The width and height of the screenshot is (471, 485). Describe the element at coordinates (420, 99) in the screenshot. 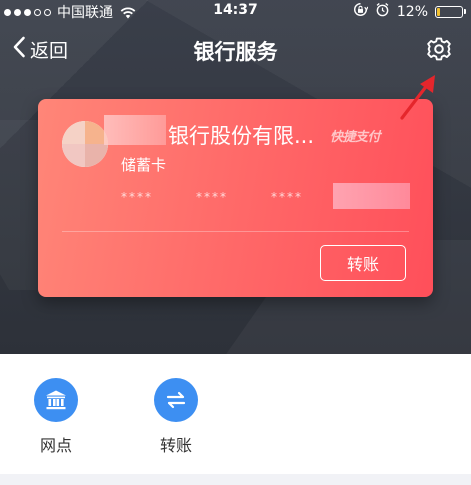

I see `annotation-arrow-icon` at that location.